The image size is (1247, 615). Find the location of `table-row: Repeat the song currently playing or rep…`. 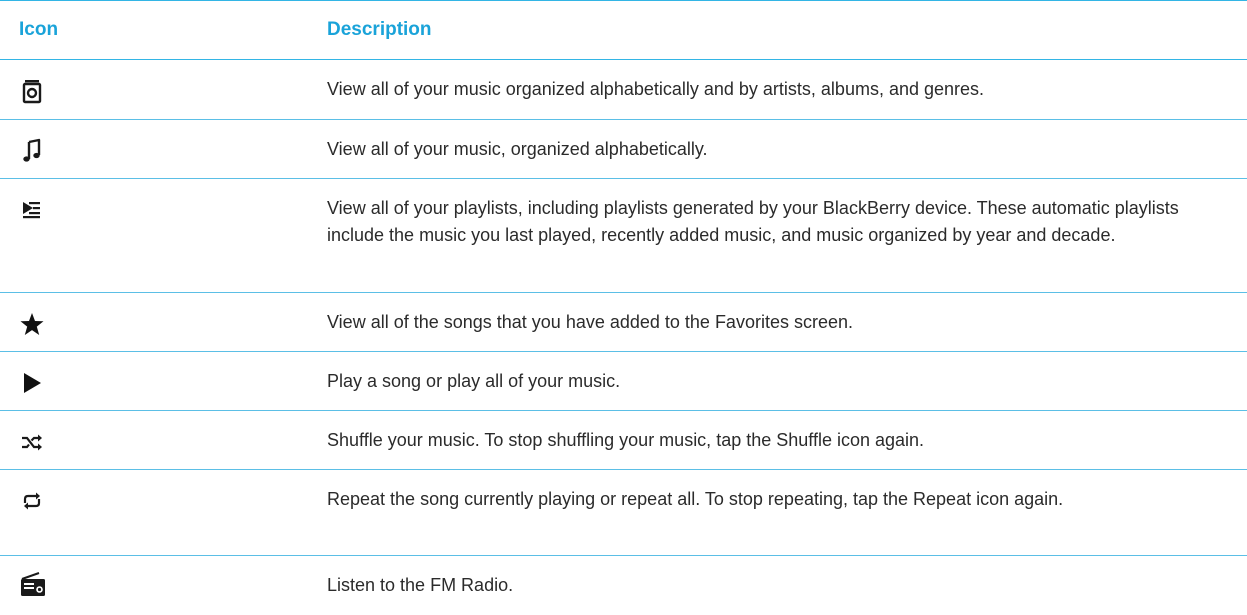

table-row: Repeat the song currently playing or rep… is located at coordinates (623, 513).